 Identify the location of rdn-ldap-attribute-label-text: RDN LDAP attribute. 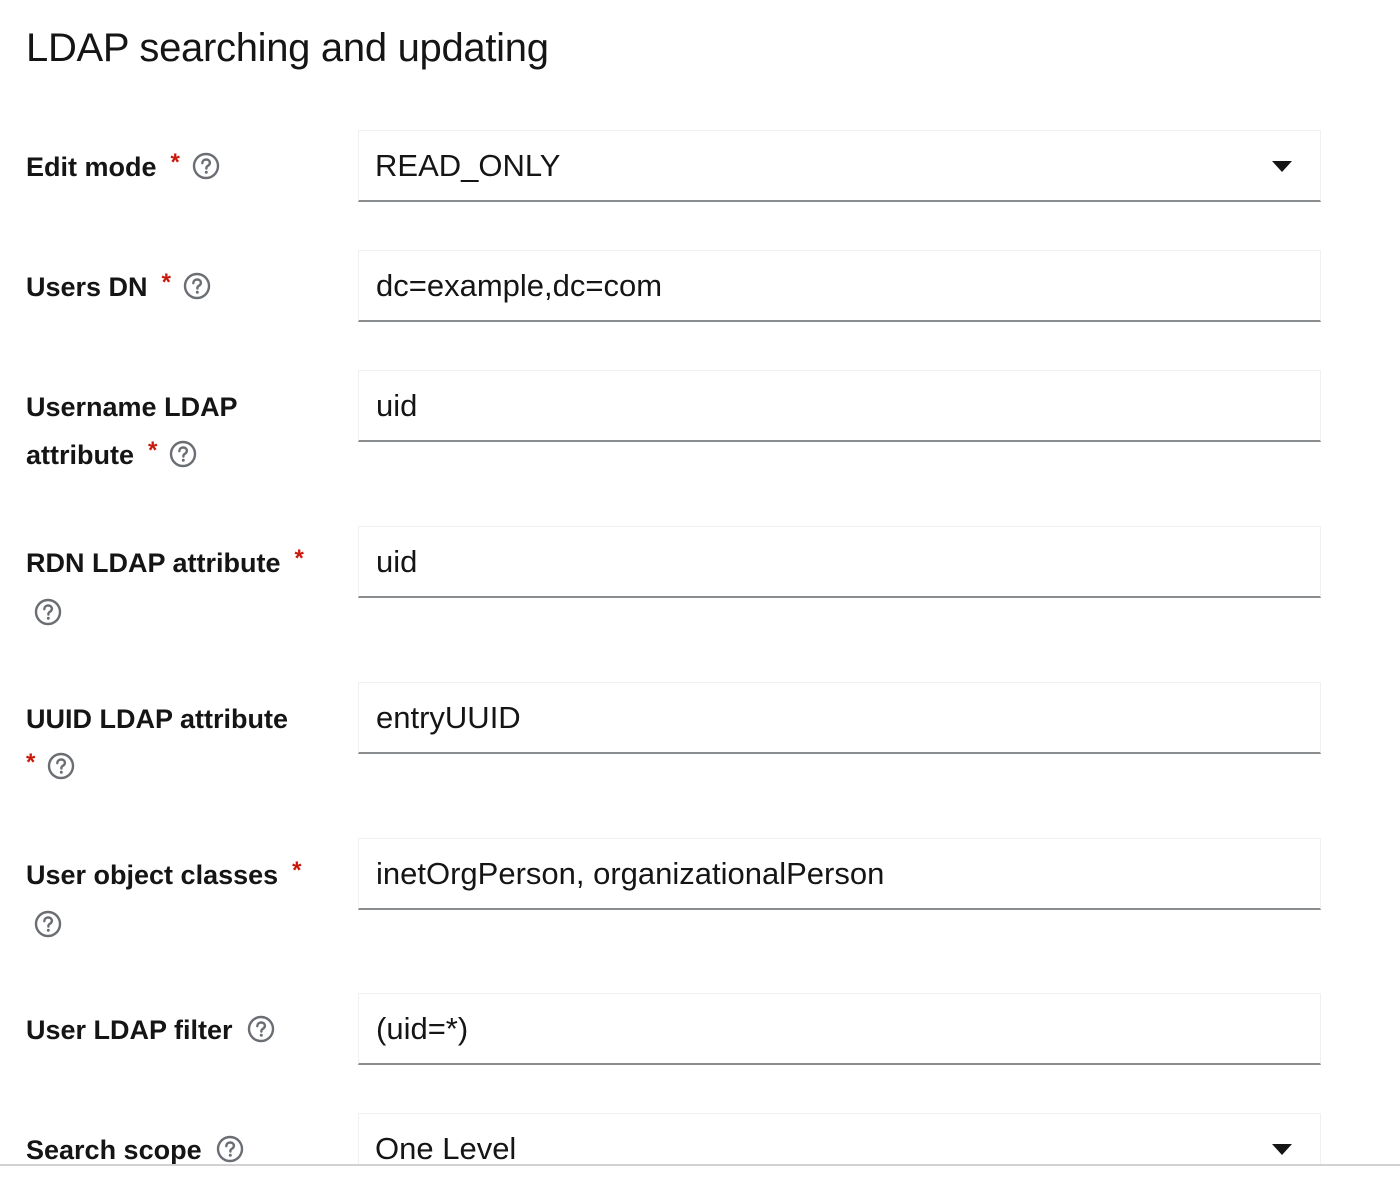
(153, 563).